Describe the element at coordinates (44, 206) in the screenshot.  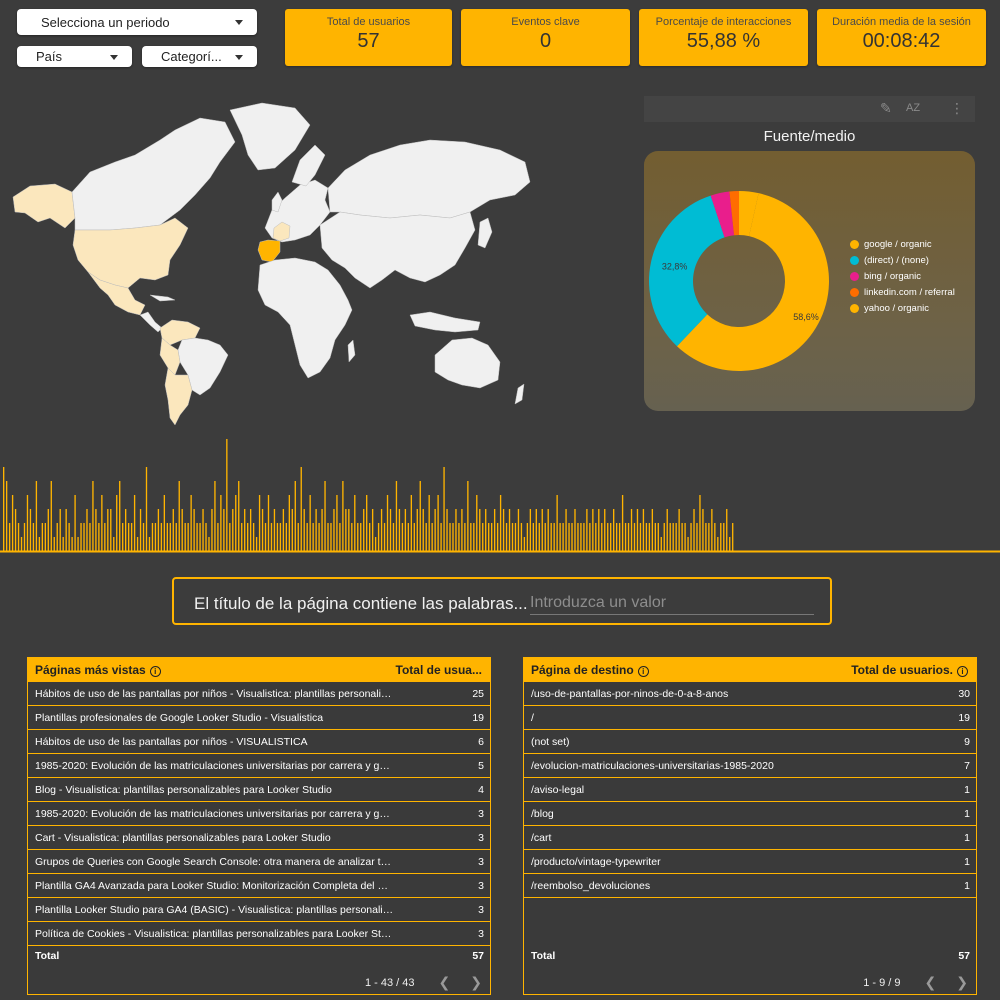
I see `map-country-alaska` at that location.